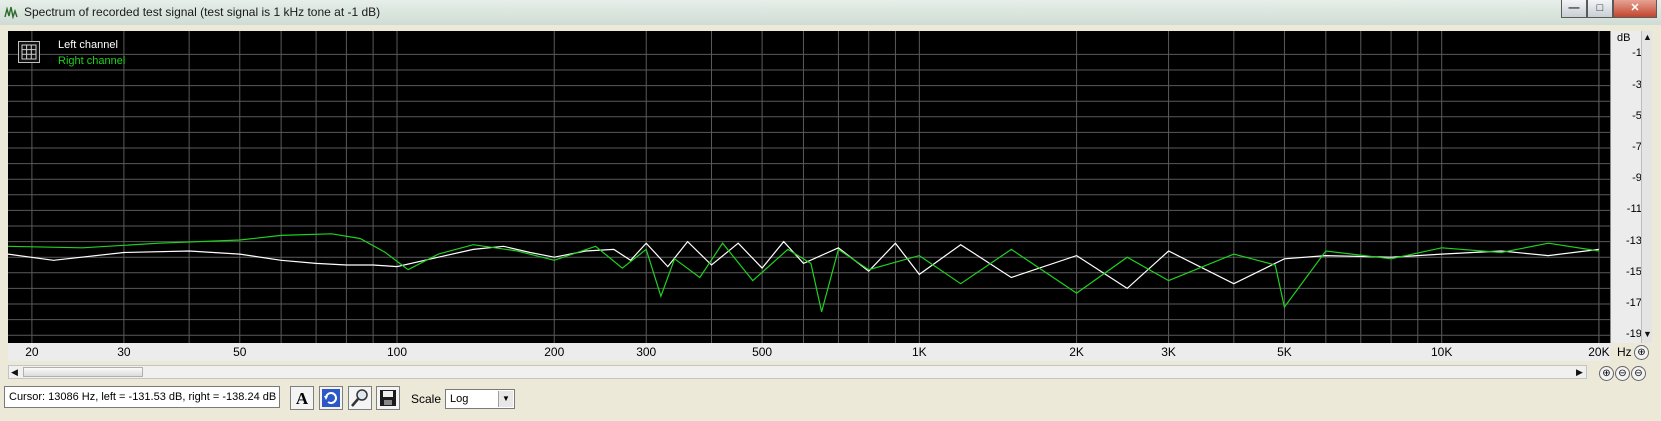  What do you see at coordinates (88, 45) in the screenshot?
I see `legend-left-channel: Left channel` at bounding box center [88, 45].